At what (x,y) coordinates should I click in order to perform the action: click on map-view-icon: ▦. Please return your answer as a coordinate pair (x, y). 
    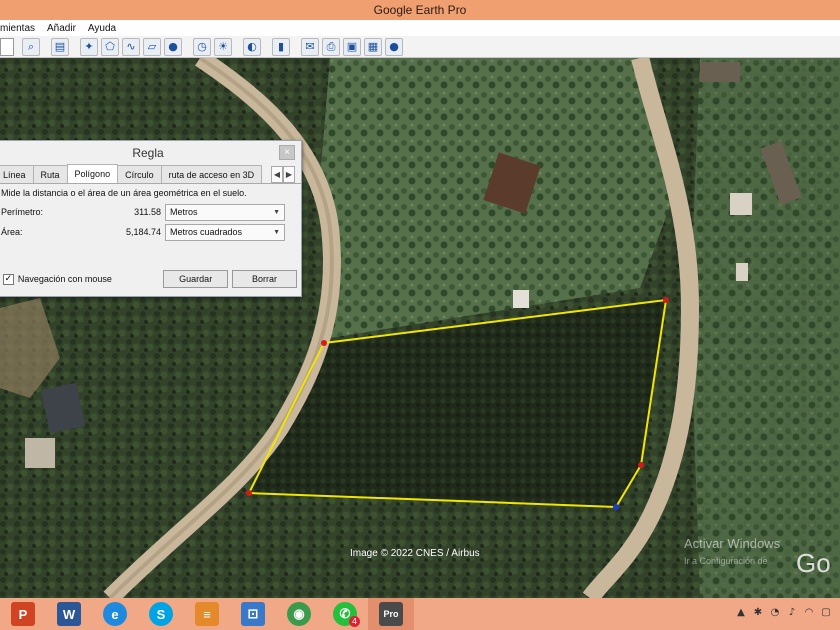
    Looking at the image, I should click on (373, 46).